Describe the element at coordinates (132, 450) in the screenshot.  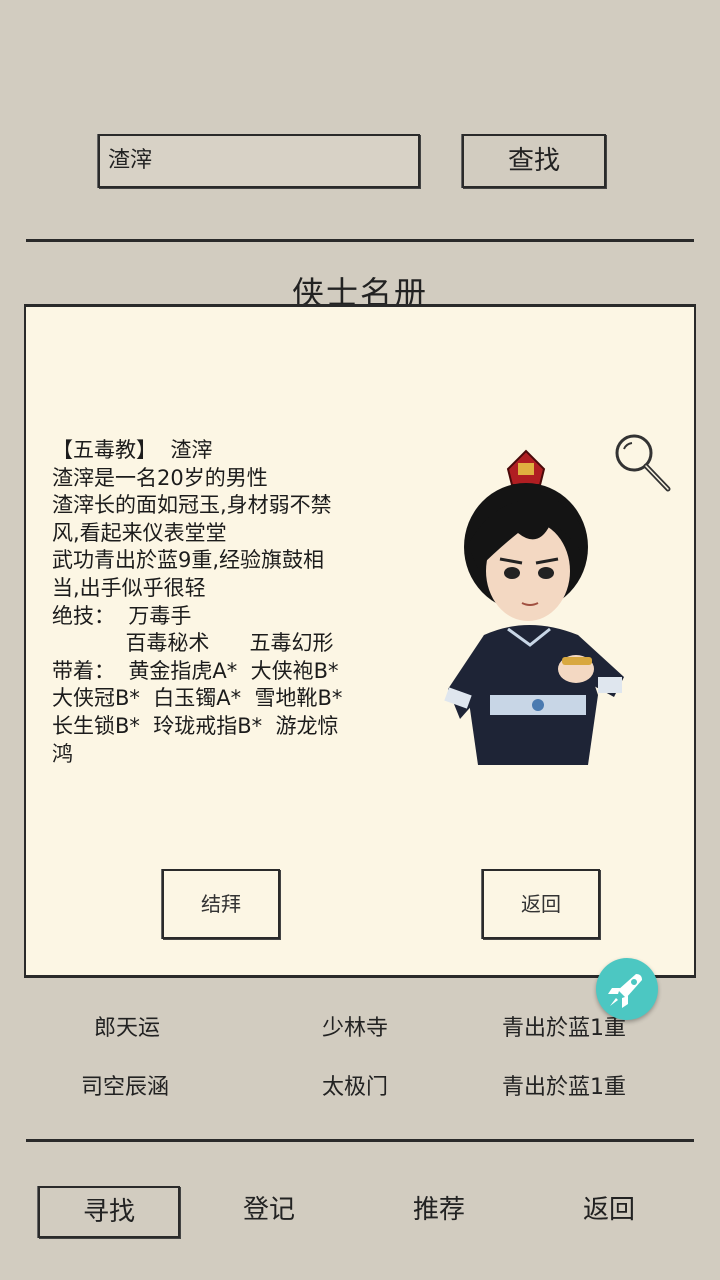
I see `profile-line: 【五毒教】 渣滓` at that location.